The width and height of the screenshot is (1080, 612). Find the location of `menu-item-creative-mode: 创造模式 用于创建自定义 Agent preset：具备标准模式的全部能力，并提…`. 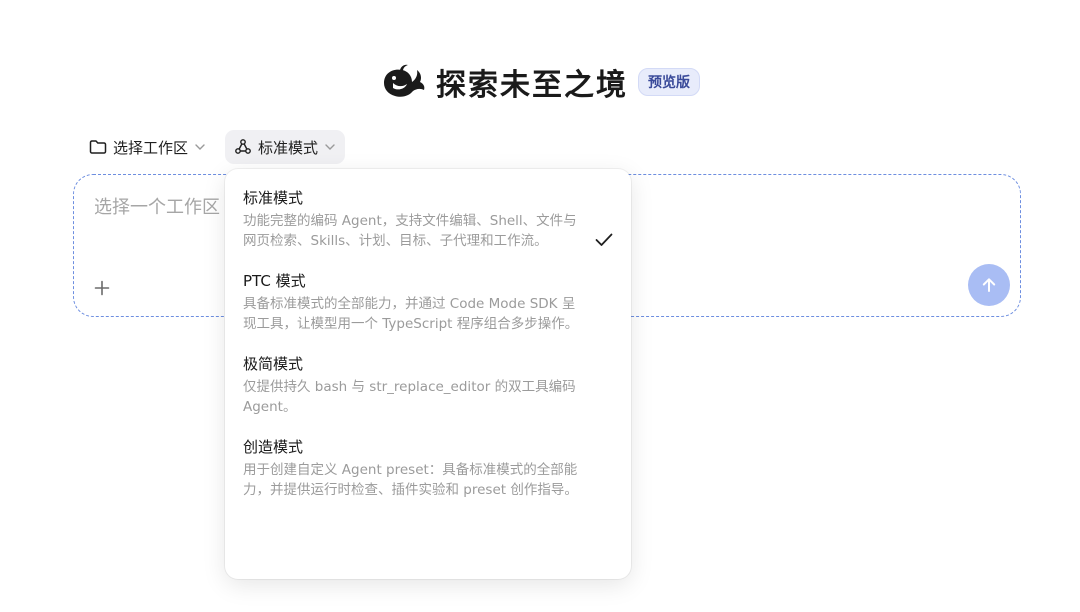

menu-item-creative-mode: 创造模式 用于创建自定义 Agent preset：具备标准模式的全部能力，并提… is located at coordinates (428, 470).